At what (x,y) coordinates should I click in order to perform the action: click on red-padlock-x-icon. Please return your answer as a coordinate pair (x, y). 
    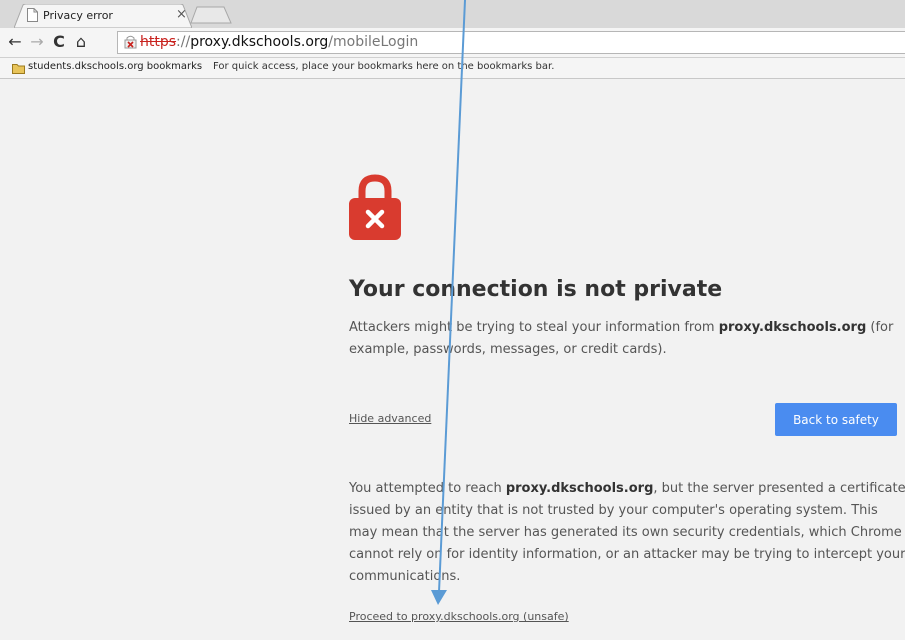
    Looking at the image, I should click on (375, 207).